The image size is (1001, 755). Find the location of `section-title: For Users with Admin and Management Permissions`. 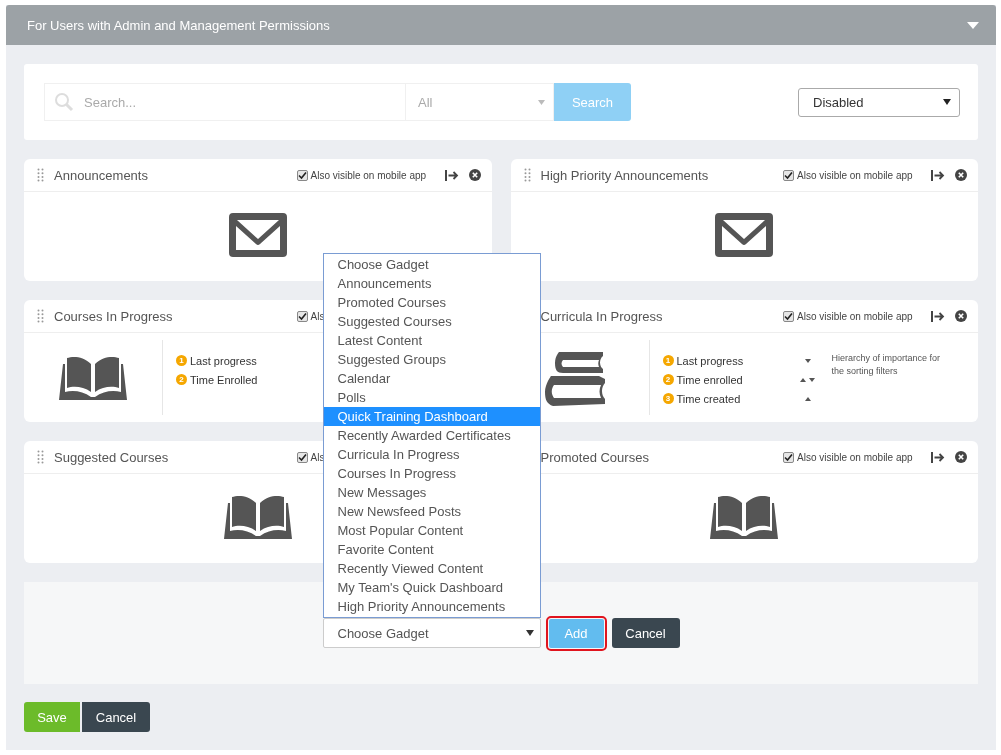

section-title: For Users with Admin and Management Permissions is located at coordinates (179, 25).